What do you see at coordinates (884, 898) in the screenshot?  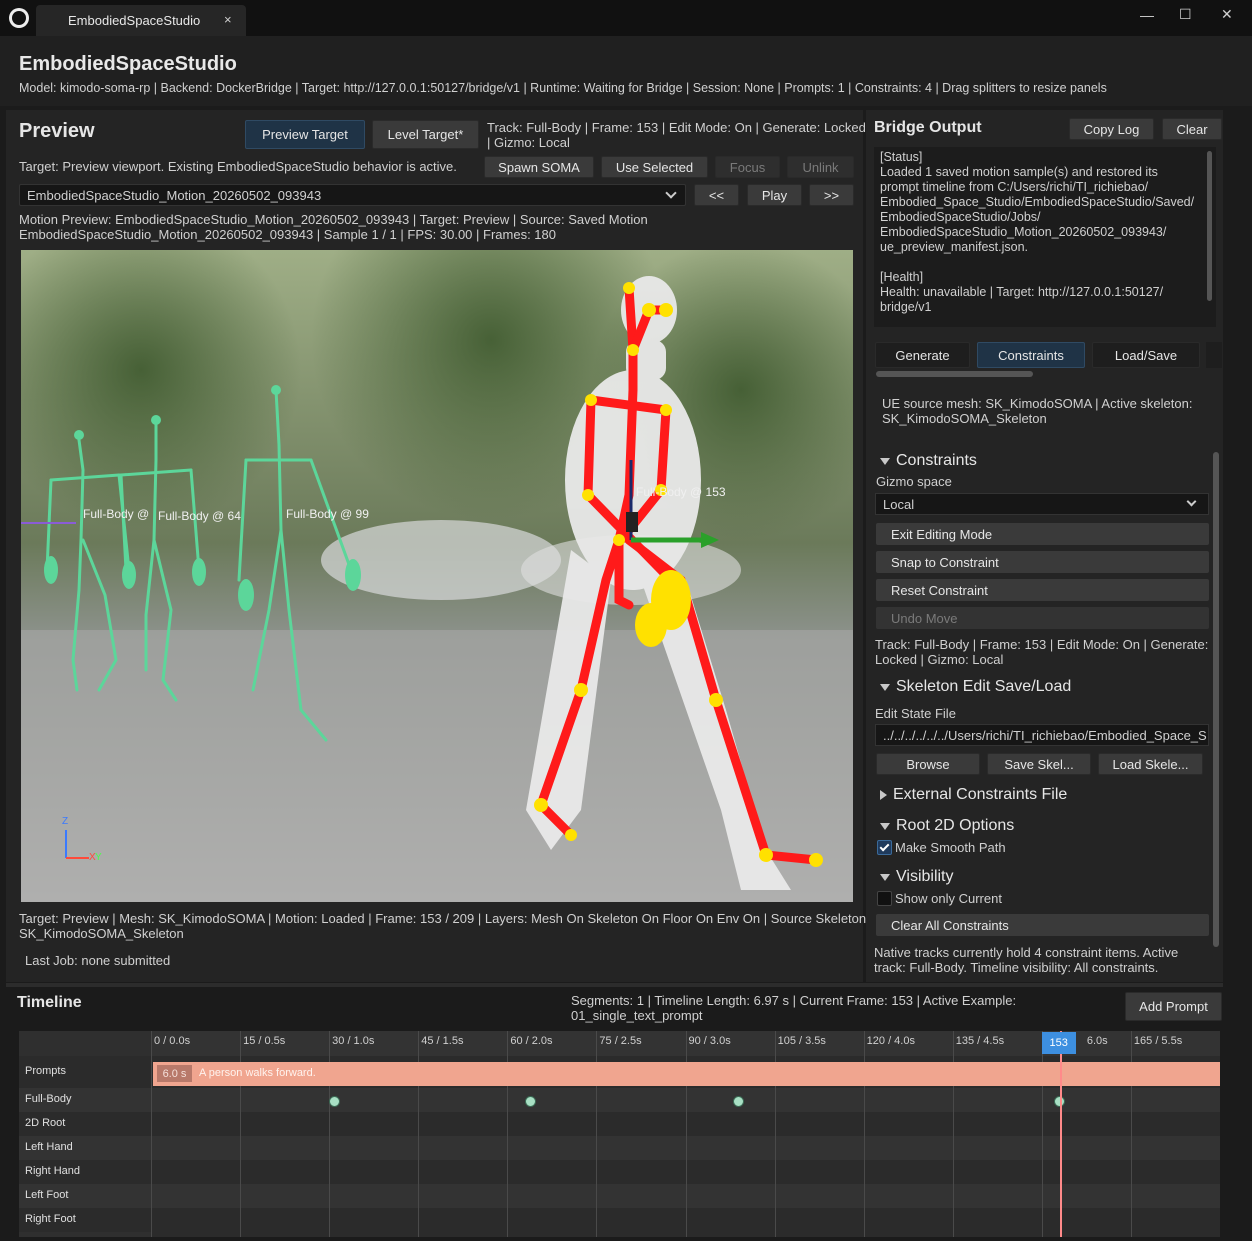 I see `show-current-checkbox` at bounding box center [884, 898].